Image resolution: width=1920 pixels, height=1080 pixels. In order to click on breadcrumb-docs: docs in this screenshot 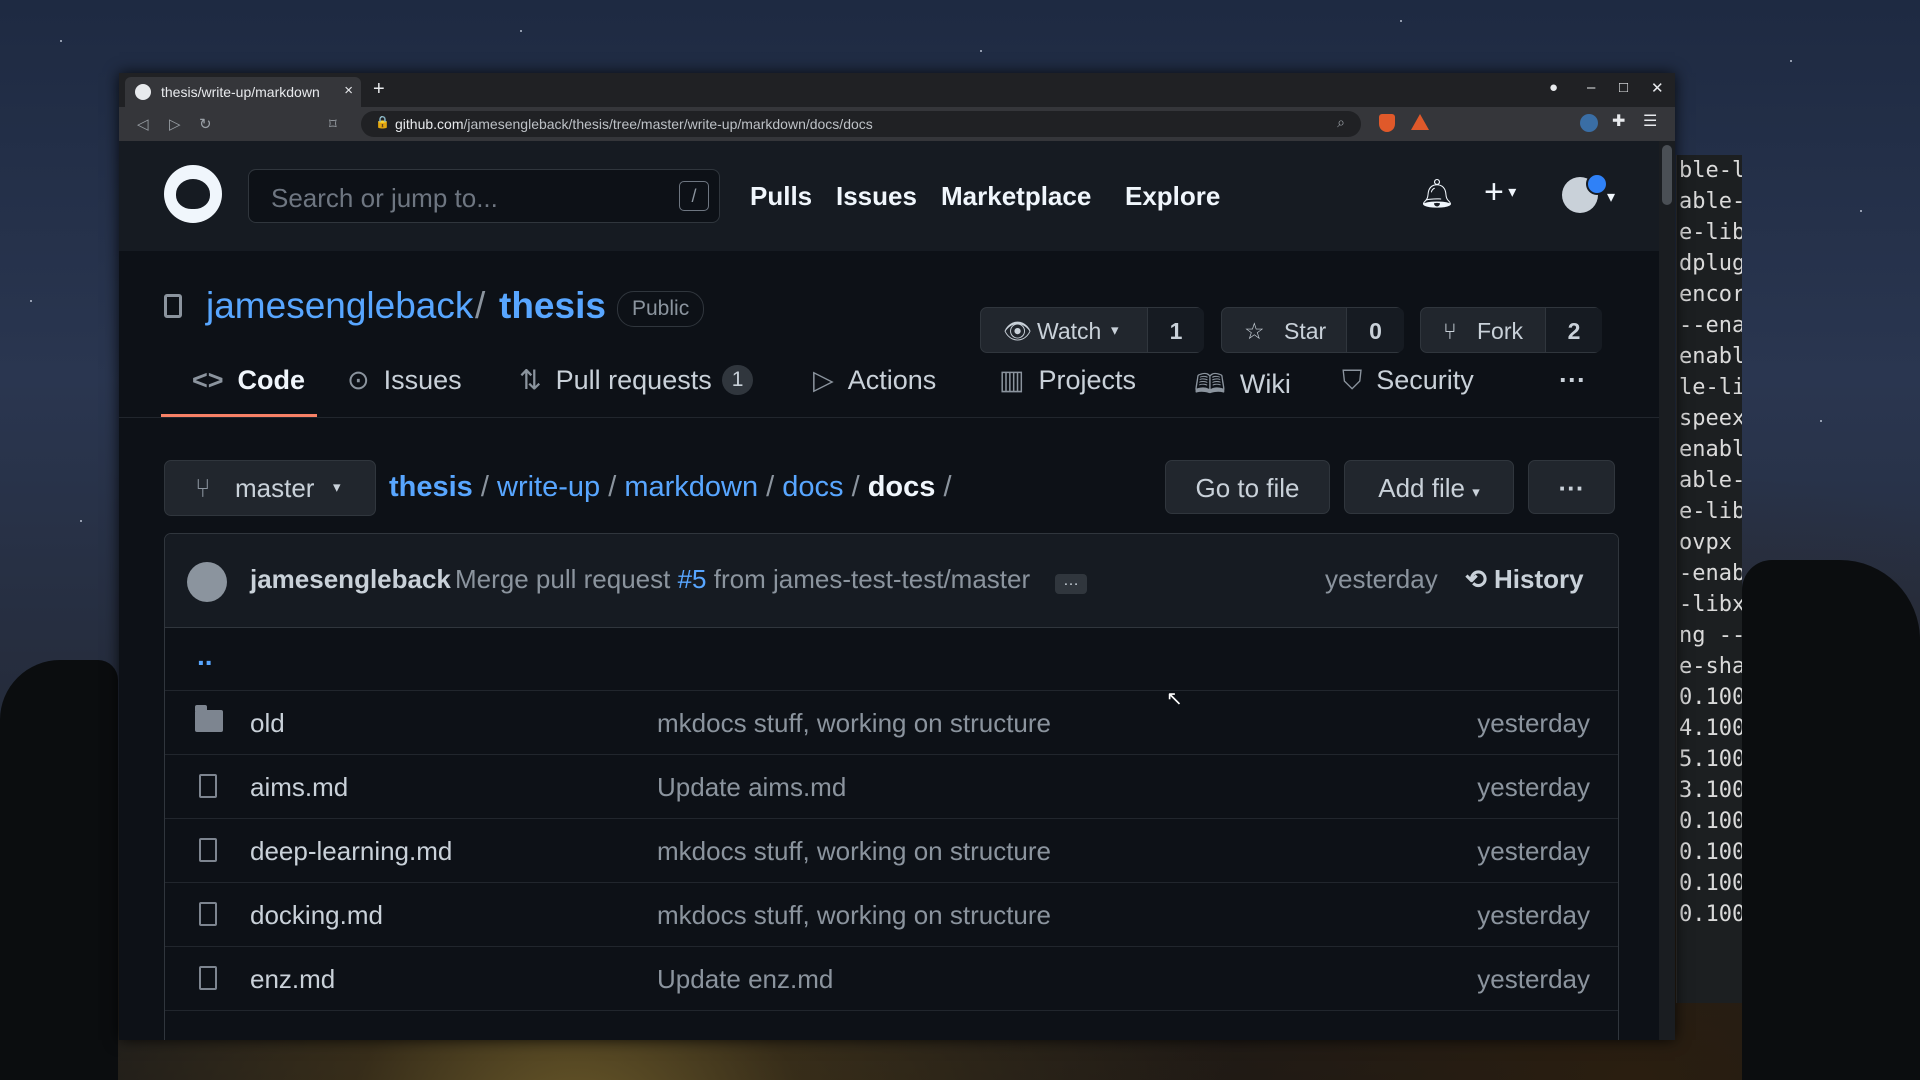, I will do `click(812, 487)`.